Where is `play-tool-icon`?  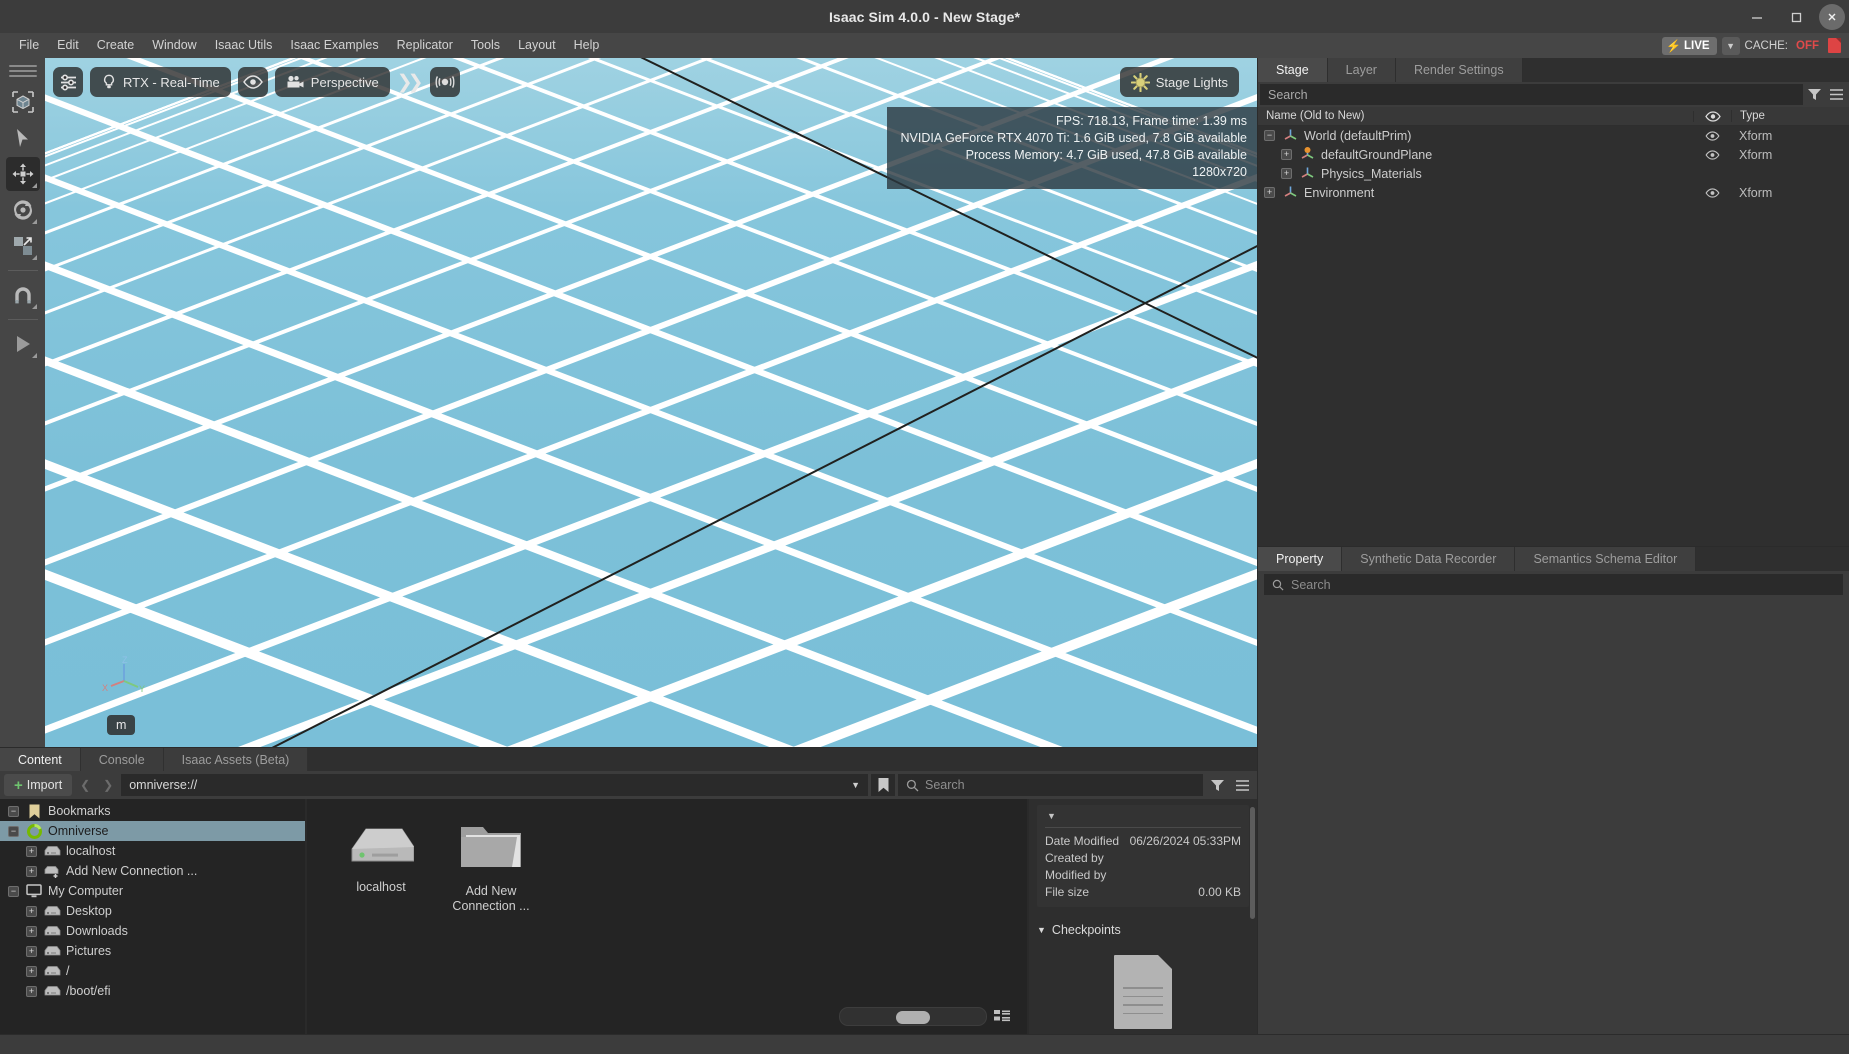 play-tool-icon is located at coordinates (23, 344).